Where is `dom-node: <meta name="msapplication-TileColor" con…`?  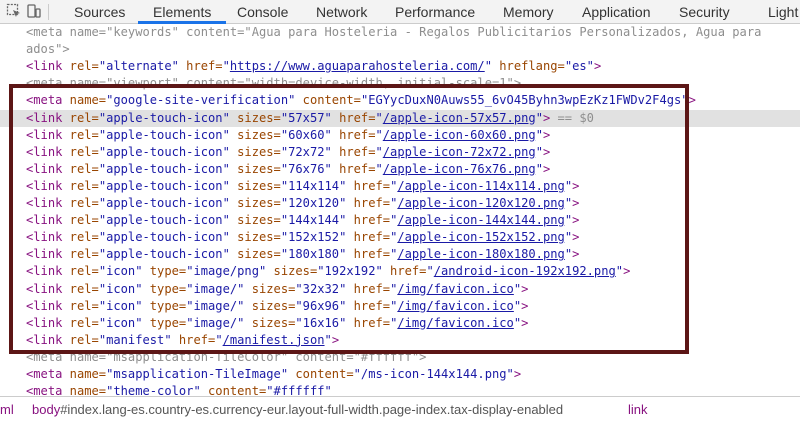 dom-node: <meta name="msapplication-TileColor" con… is located at coordinates (226, 357).